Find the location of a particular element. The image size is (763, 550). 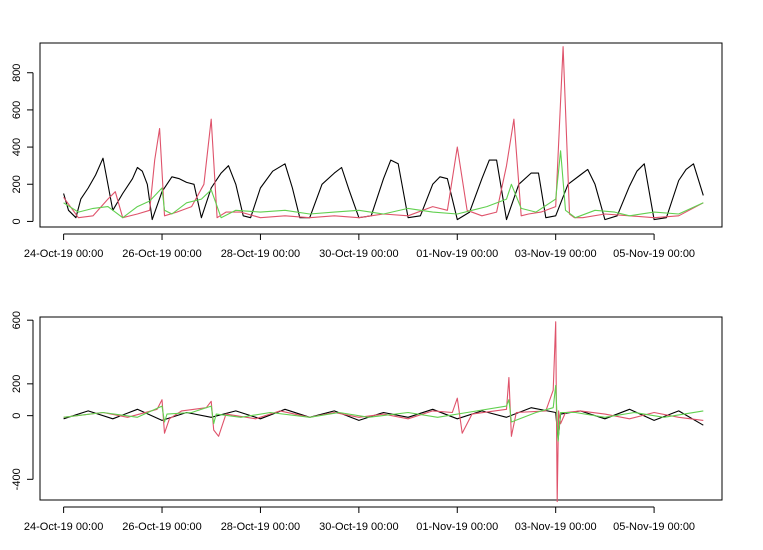

y-tick-label: -400 is located at coordinates (17, 479).